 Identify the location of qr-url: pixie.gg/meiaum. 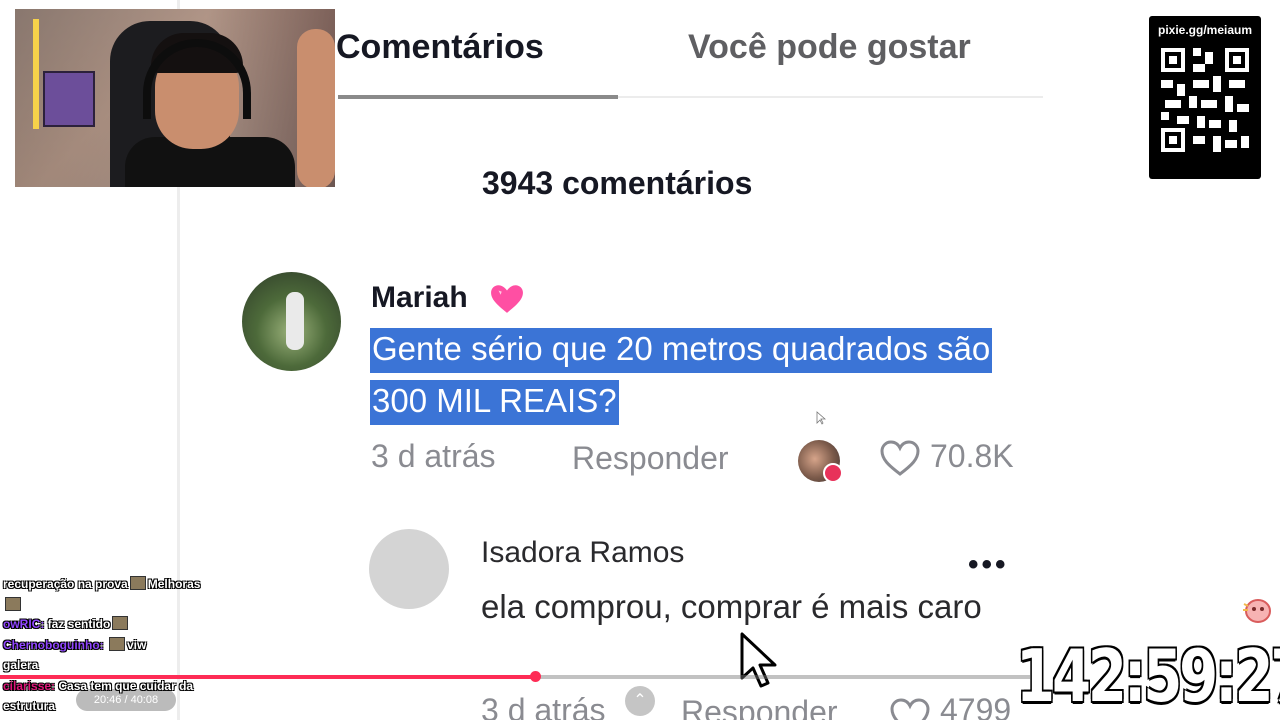
(1205, 30).